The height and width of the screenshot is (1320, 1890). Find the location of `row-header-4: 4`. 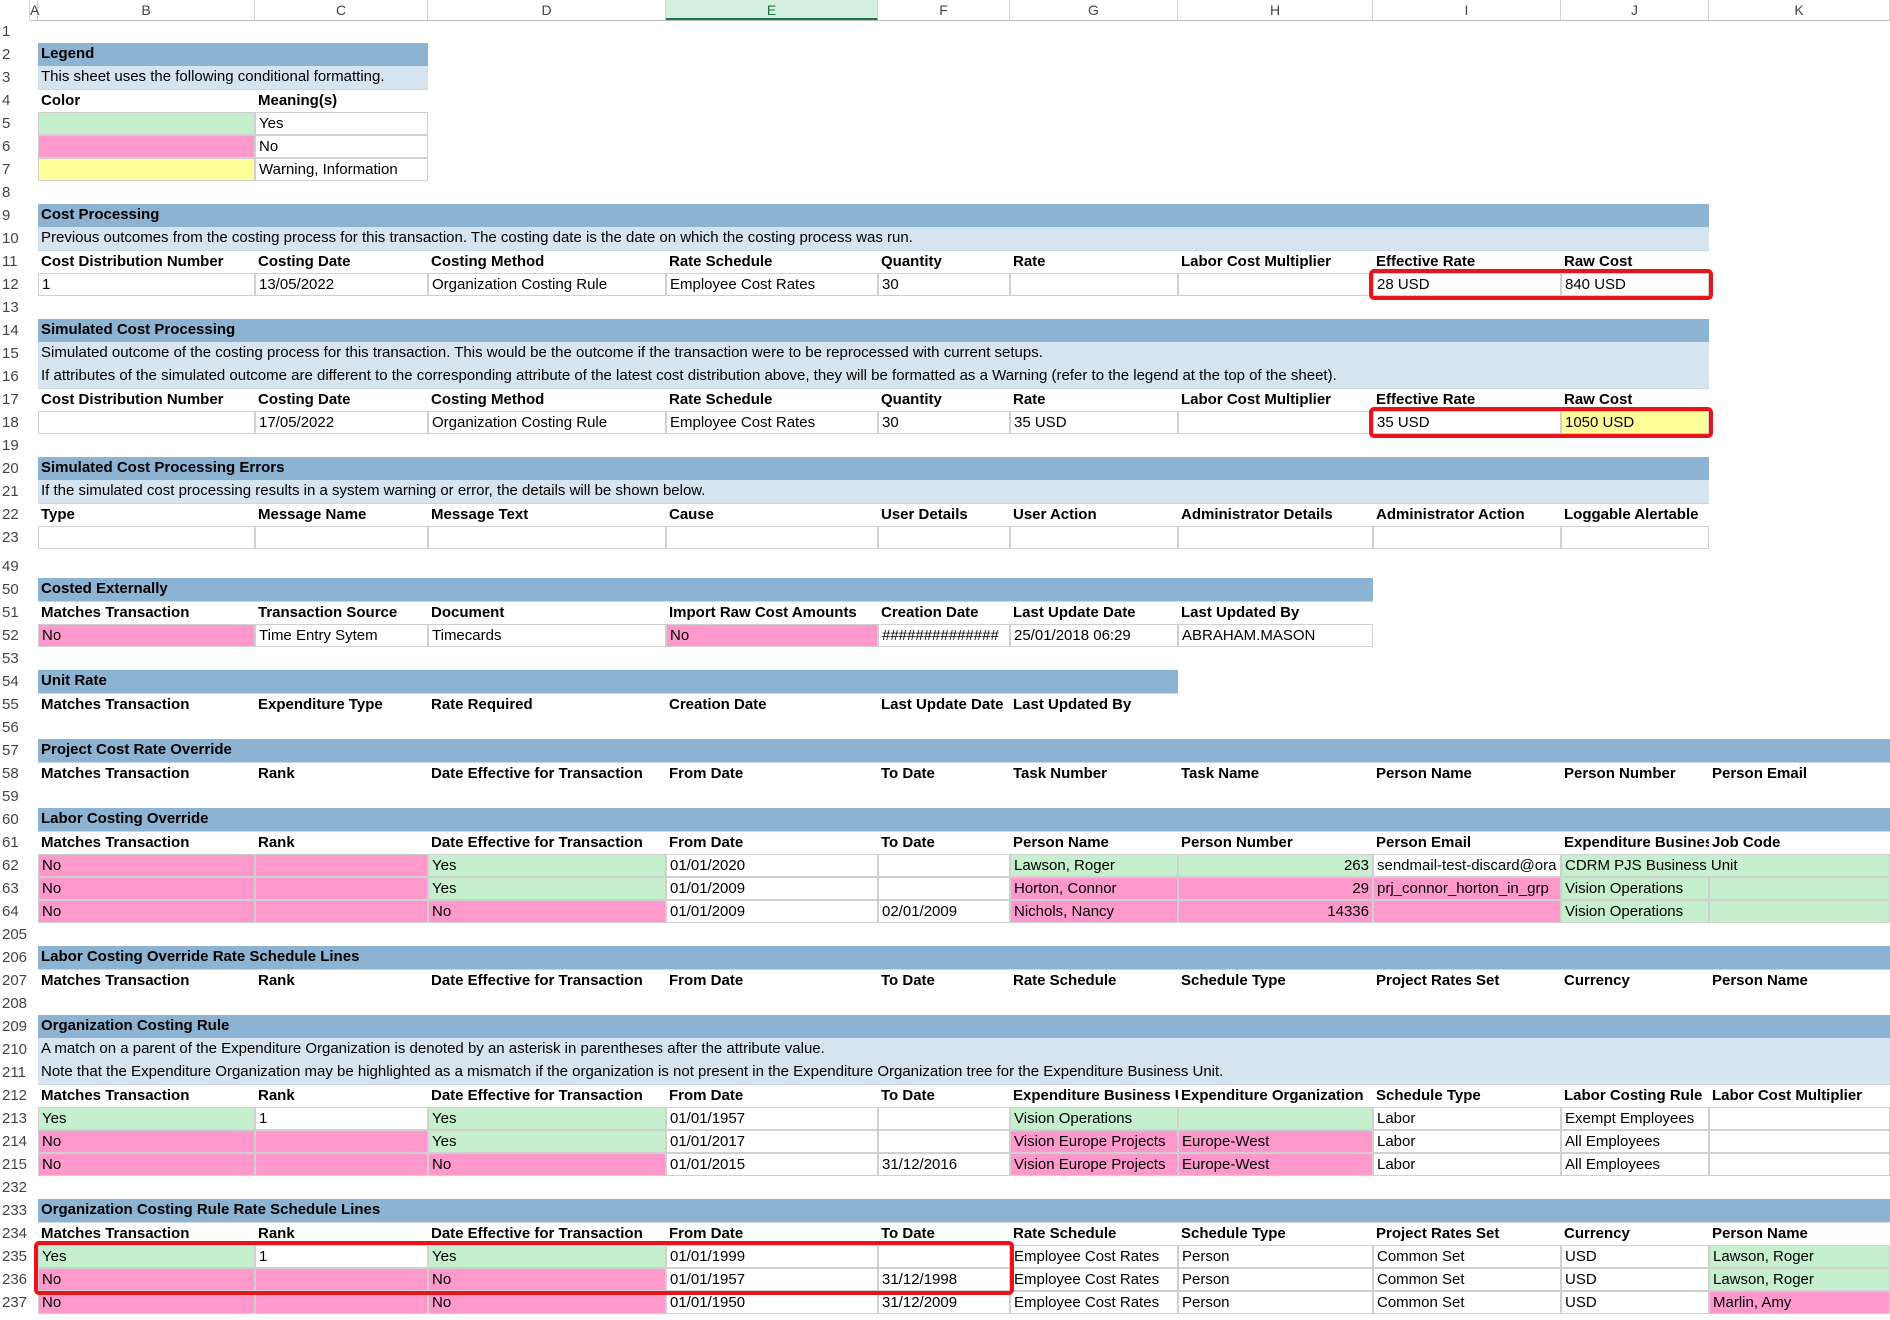

row-header-4: 4 is located at coordinates (15, 100).